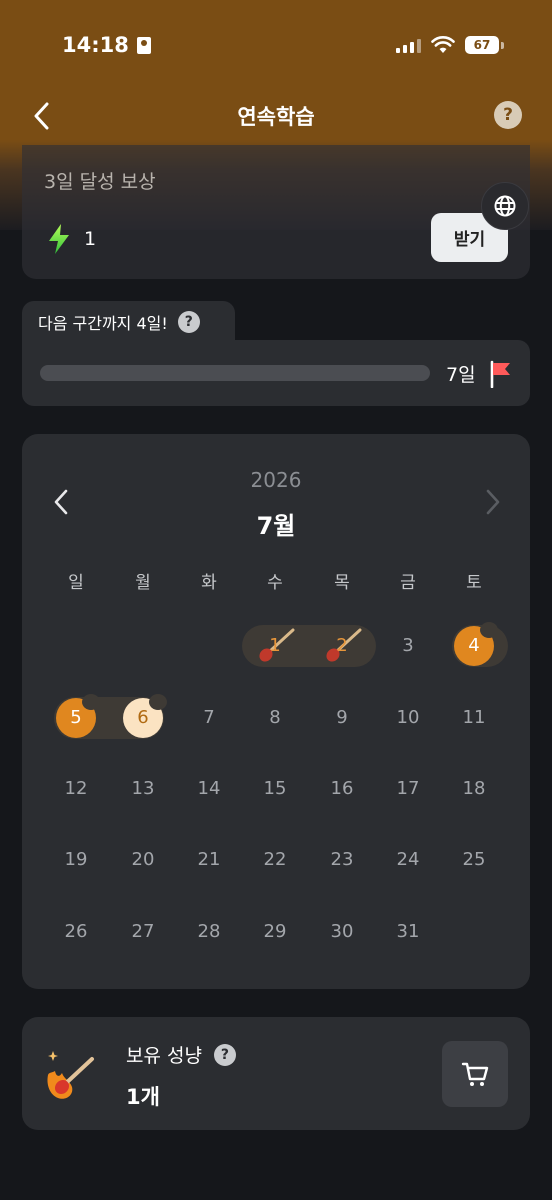 Image resolution: width=552 pixels, height=1200 pixels. What do you see at coordinates (342, 583) in the screenshot?
I see `weekday-thu: 목` at bounding box center [342, 583].